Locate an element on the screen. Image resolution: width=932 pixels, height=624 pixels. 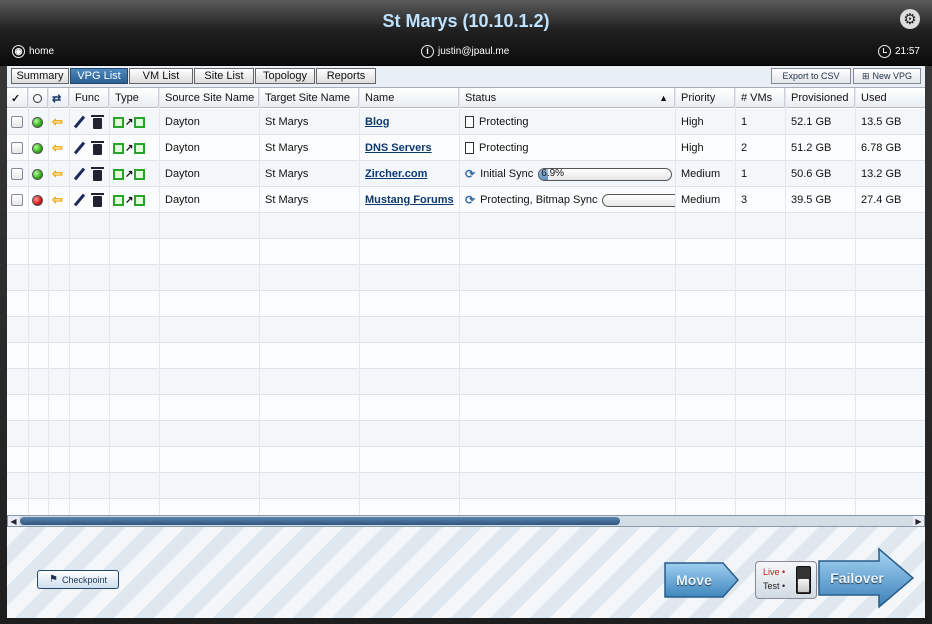
live-test-switch is located at coordinates (803, 580).